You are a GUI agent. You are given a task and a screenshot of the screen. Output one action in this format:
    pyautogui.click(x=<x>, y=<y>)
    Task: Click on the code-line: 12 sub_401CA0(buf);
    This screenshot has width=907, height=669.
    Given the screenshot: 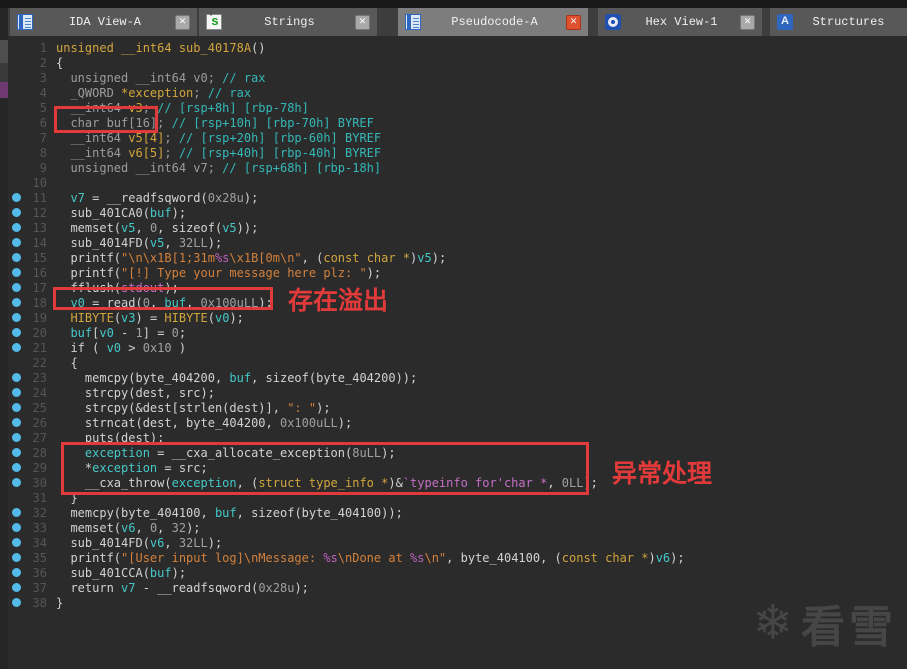 What is the action you would take?
    pyautogui.click(x=457, y=212)
    